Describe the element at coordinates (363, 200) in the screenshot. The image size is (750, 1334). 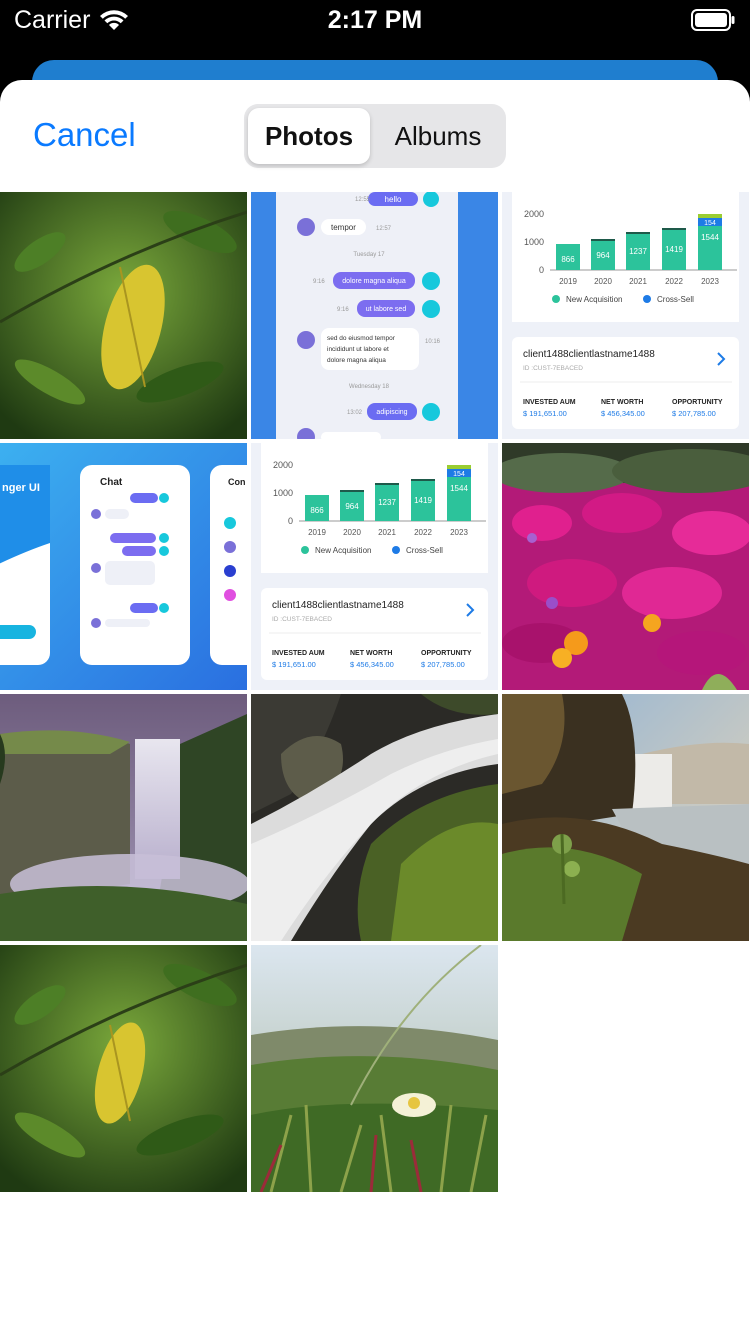
I see `chat-time: 12:55` at that location.